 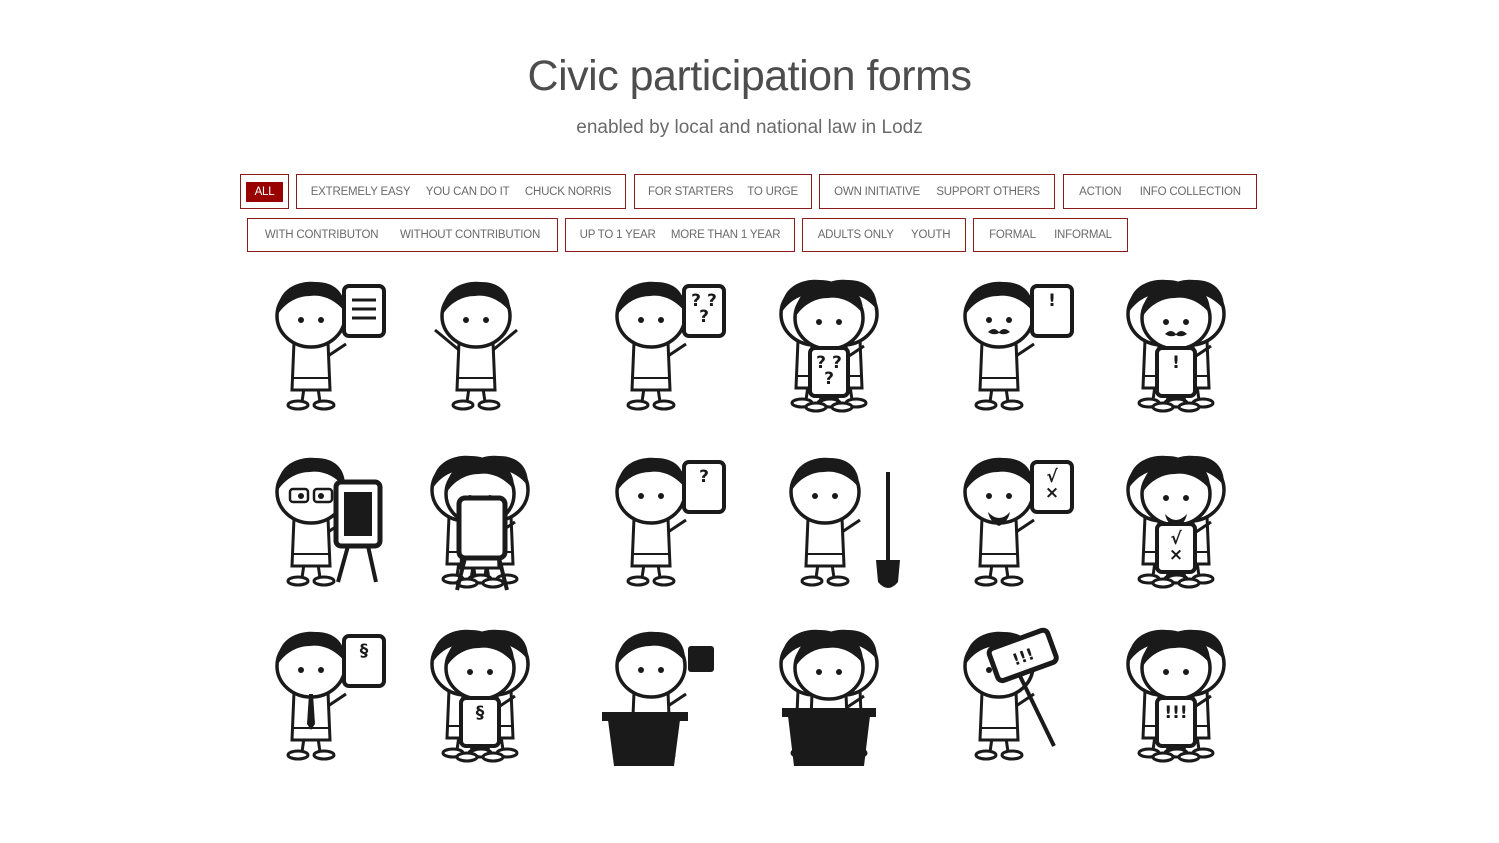 What do you see at coordinates (468, 192) in the screenshot?
I see `filter-you-can-do-it-button: YOU CAN DO IT` at bounding box center [468, 192].